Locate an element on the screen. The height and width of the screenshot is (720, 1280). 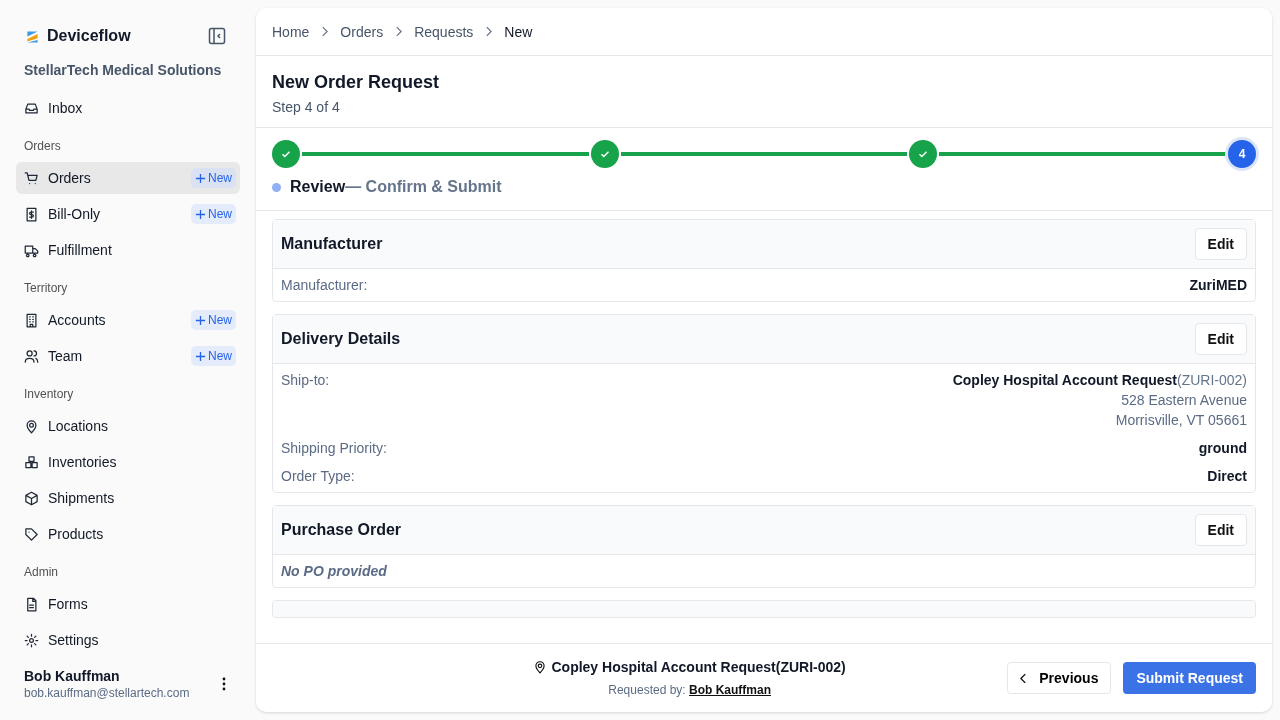
nav-item: Inbox is located at coordinates (128, 108).